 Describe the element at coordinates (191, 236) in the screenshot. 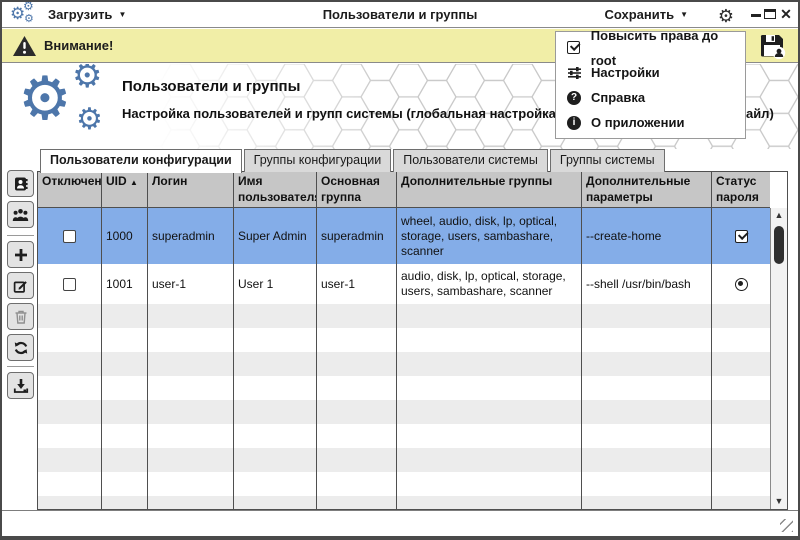

I see `login-cell: superadmin` at that location.